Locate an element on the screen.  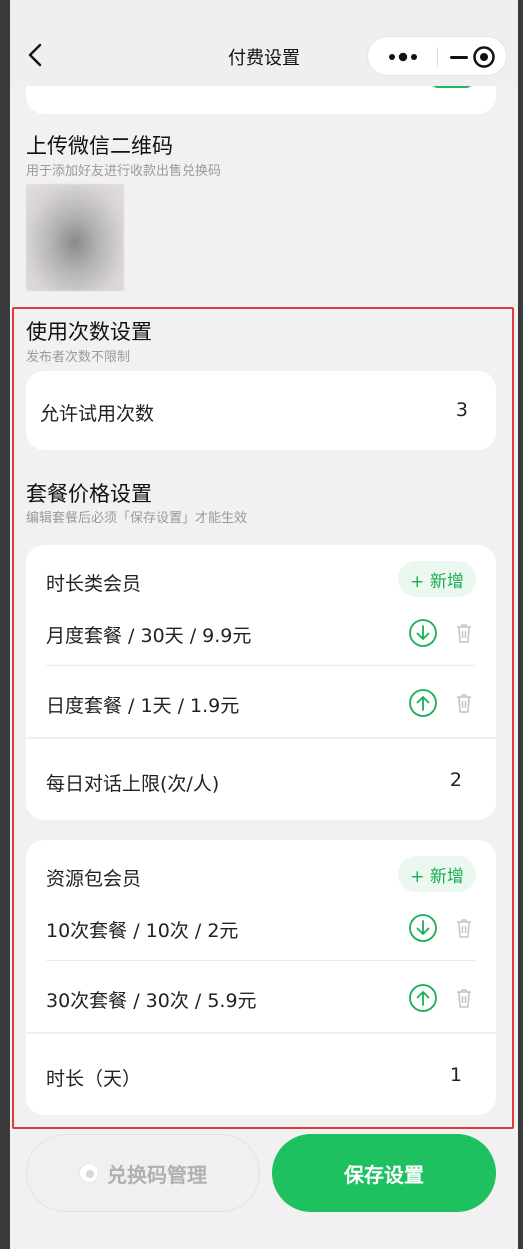
pricing-subtitle: 编辑套餐后必须「保存设置」才能生效 is located at coordinates (137, 518).